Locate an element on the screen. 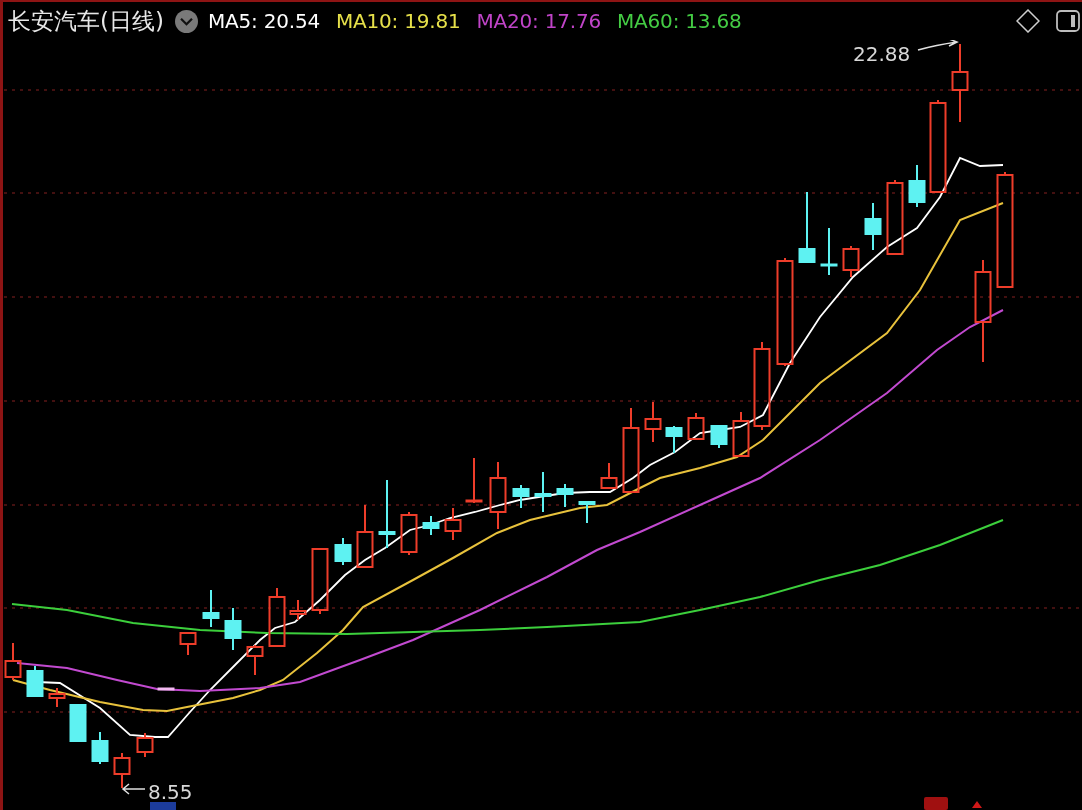 This screenshot has height=810, width=1082. dropdown-icon is located at coordinates (186, 21).